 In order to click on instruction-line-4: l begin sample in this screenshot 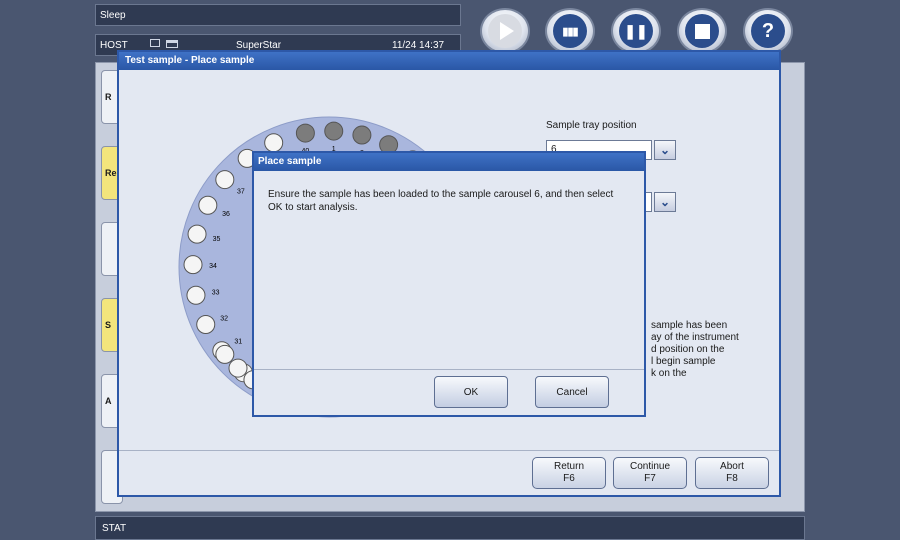, I will do `click(683, 361)`.